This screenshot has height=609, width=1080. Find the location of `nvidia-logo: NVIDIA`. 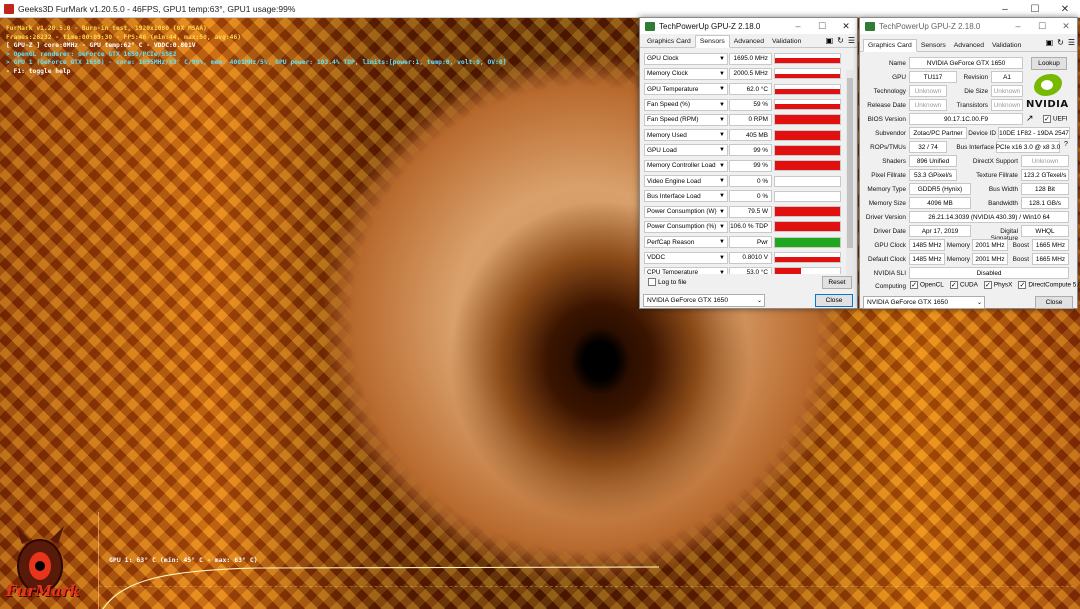

nvidia-logo: NVIDIA is located at coordinates (1048, 94).